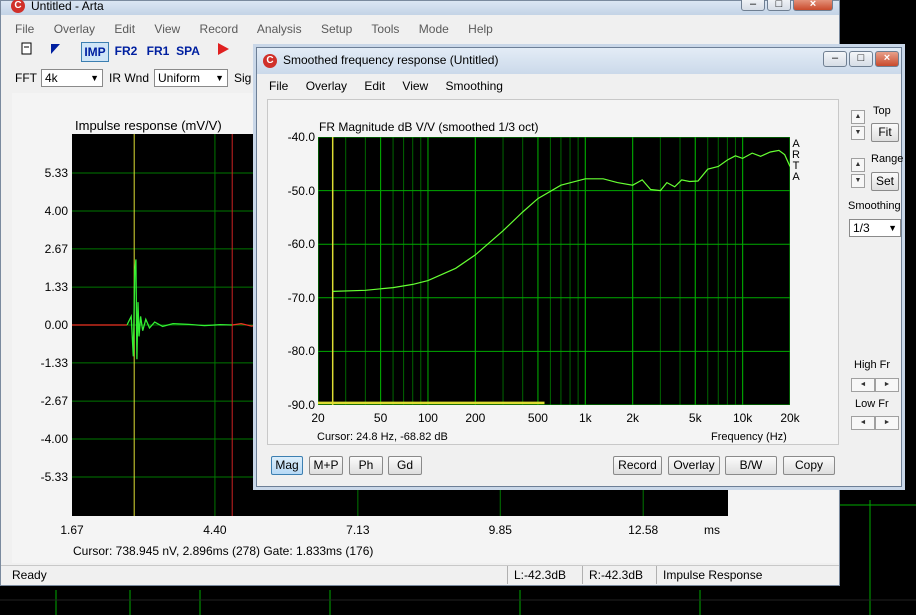 This screenshot has width=916, height=615. What do you see at coordinates (861, 59) in the screenshot?
I see `fr-maximize-button: □` at bounding box center [861, 59].